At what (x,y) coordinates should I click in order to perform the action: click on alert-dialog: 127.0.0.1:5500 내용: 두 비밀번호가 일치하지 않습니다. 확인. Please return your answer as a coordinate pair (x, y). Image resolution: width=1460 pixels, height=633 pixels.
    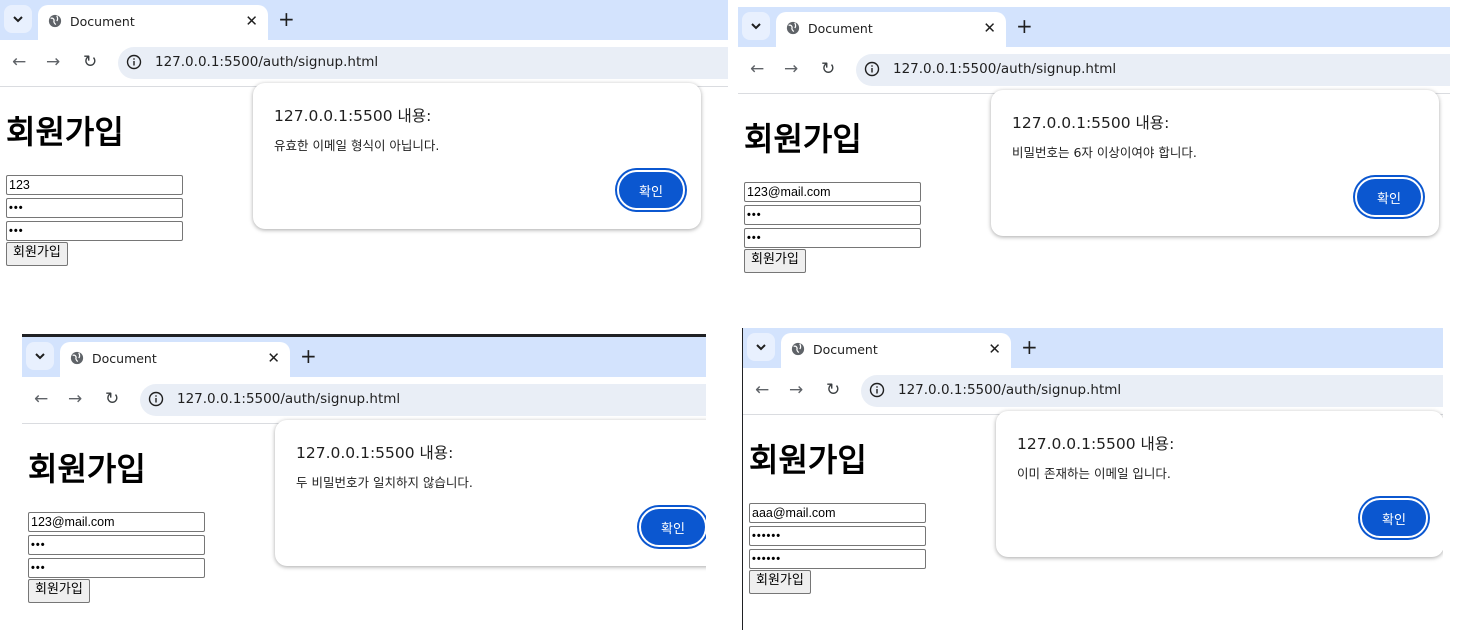
    Looking at the image, I should click on (490, 493).